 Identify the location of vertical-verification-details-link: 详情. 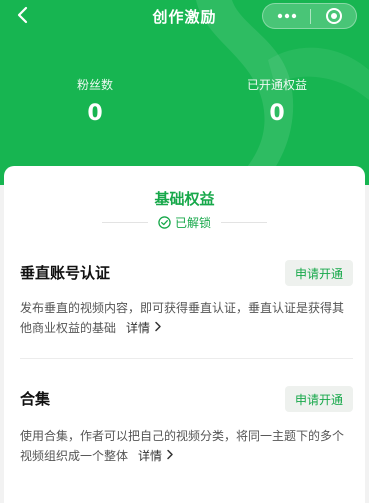
(144, 328).